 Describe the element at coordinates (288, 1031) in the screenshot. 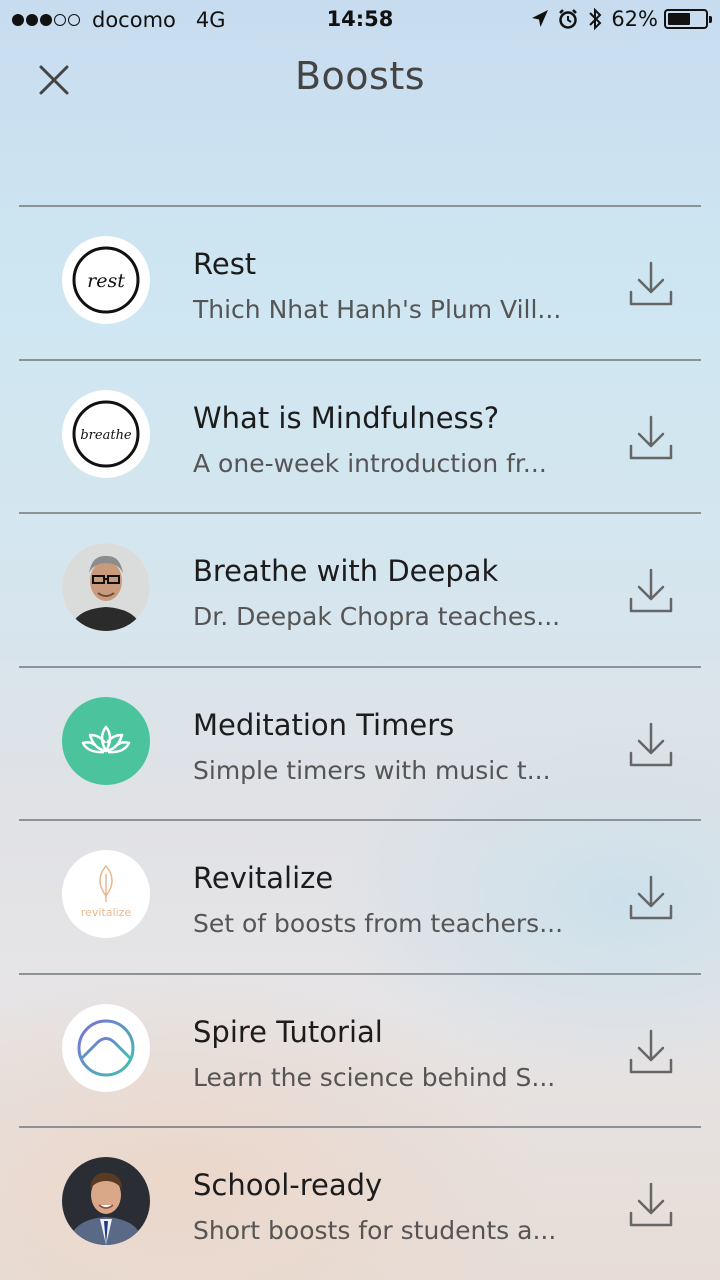

I see `boost-title: Spire Tutorial` at that location.